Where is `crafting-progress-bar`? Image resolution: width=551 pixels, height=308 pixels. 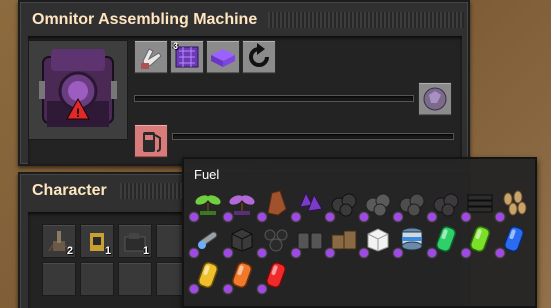 crafting-progress-bar is located at coordinates (274, 98).